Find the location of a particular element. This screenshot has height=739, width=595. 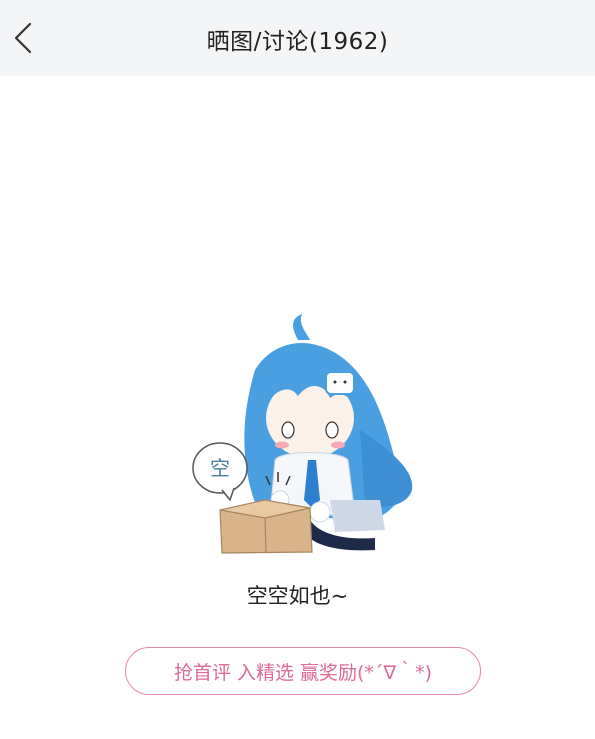

first-comment-button: 抢首评 入精选 赢奖励(*´∇｀*) is located at coordinates (303, 671).